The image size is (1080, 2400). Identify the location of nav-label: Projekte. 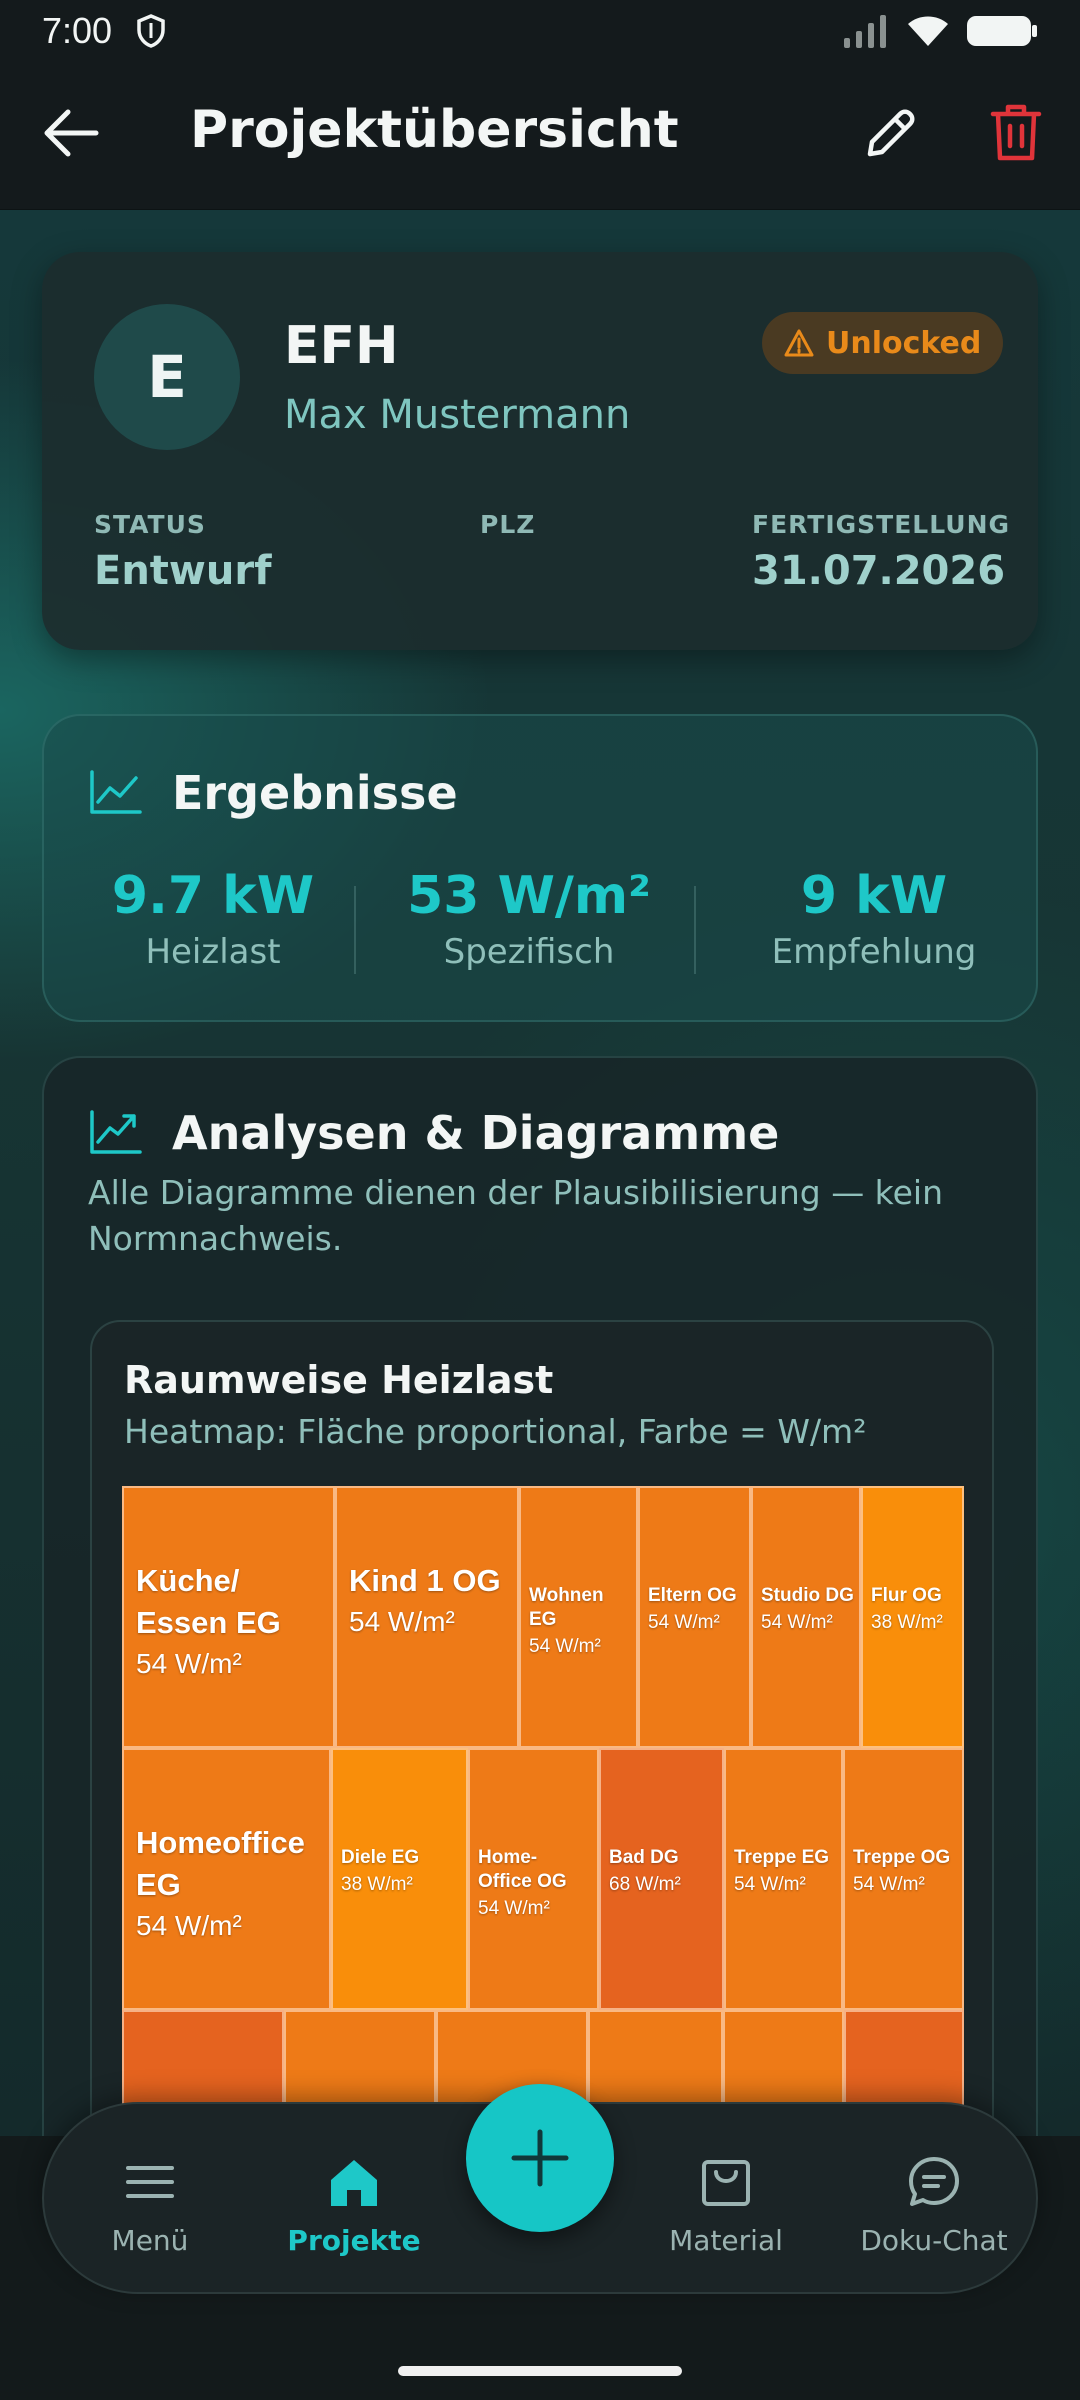
(354, 2240).